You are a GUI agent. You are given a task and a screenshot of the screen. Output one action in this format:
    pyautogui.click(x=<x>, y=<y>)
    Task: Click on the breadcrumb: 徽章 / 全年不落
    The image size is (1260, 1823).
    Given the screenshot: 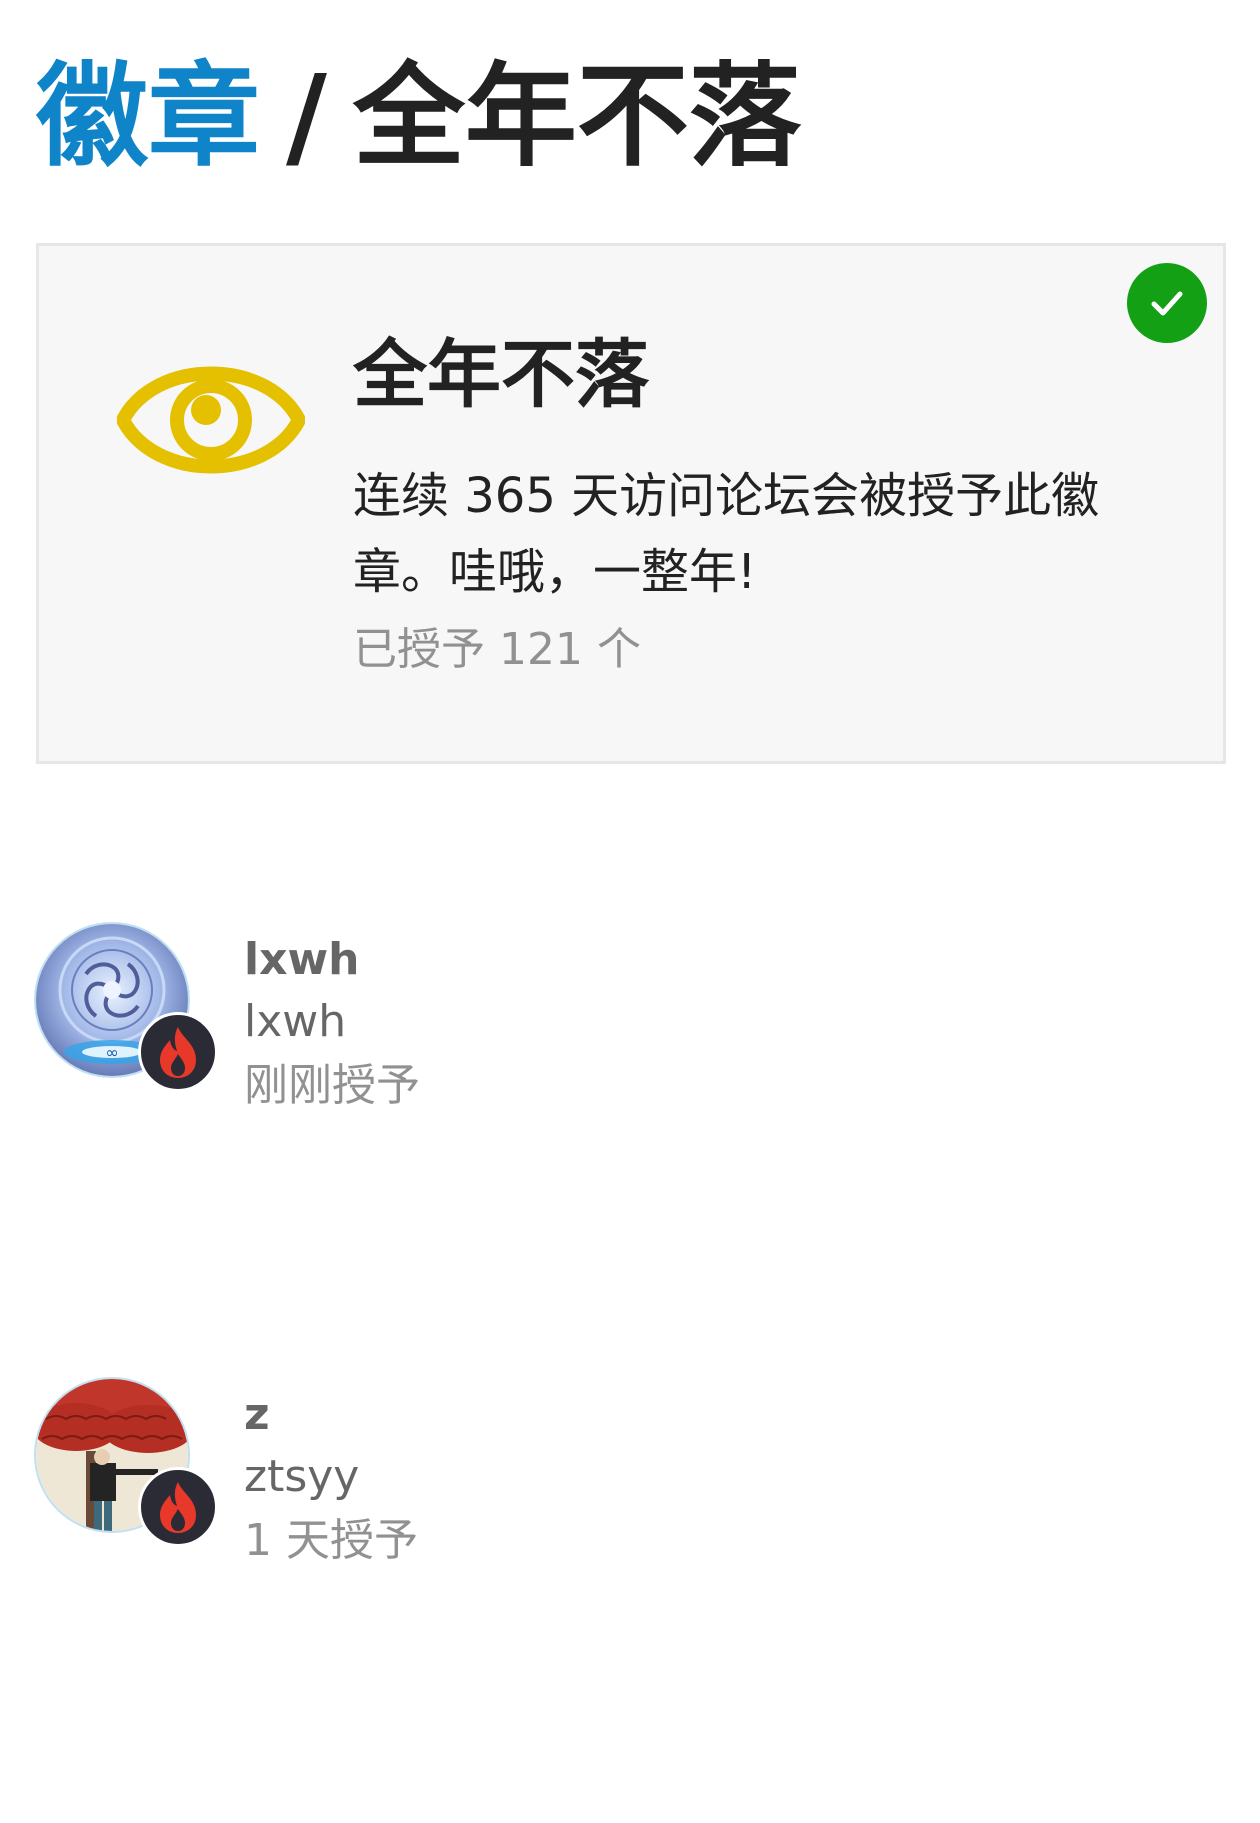 What is the action you would take?
    pyautogui.click(x=418, y=117)
    